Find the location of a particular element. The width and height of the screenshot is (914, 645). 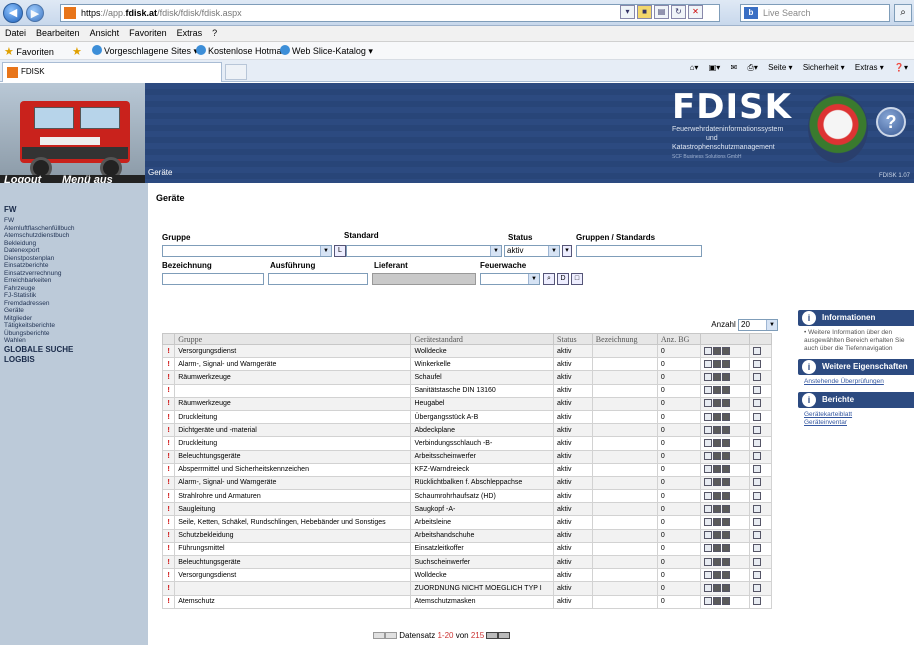

new-icon: □ is located at coordinates (577, 279).